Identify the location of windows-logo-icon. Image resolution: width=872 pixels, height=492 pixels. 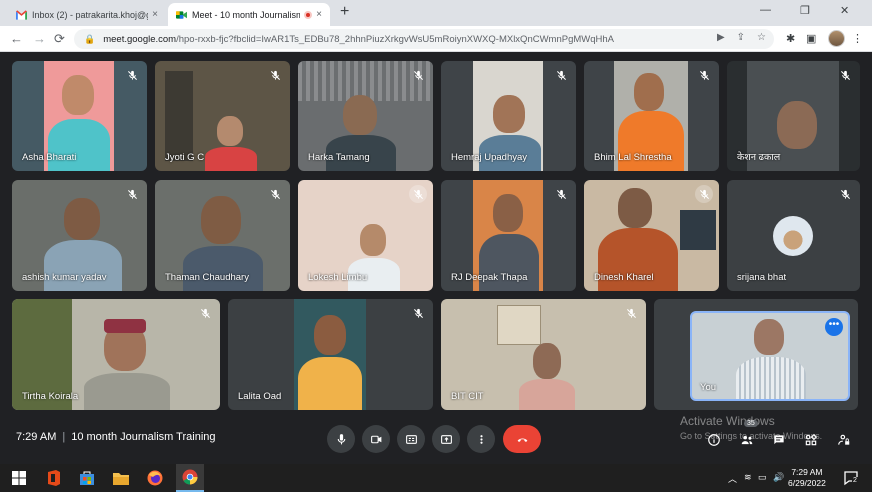
(19, 478).